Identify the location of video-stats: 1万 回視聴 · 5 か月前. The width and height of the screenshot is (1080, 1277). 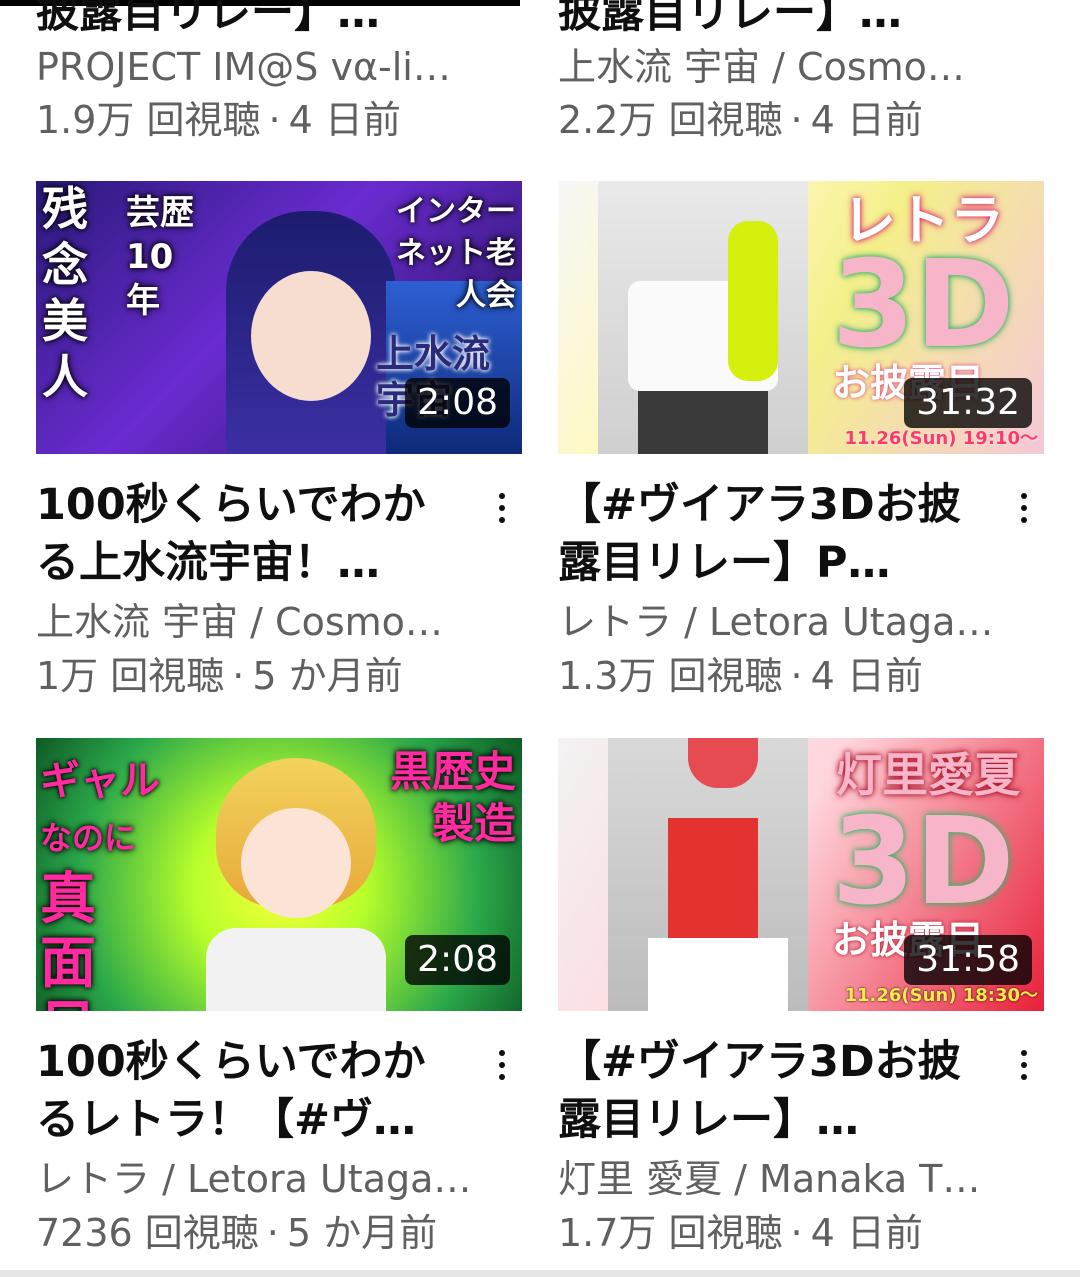
(271, 676).